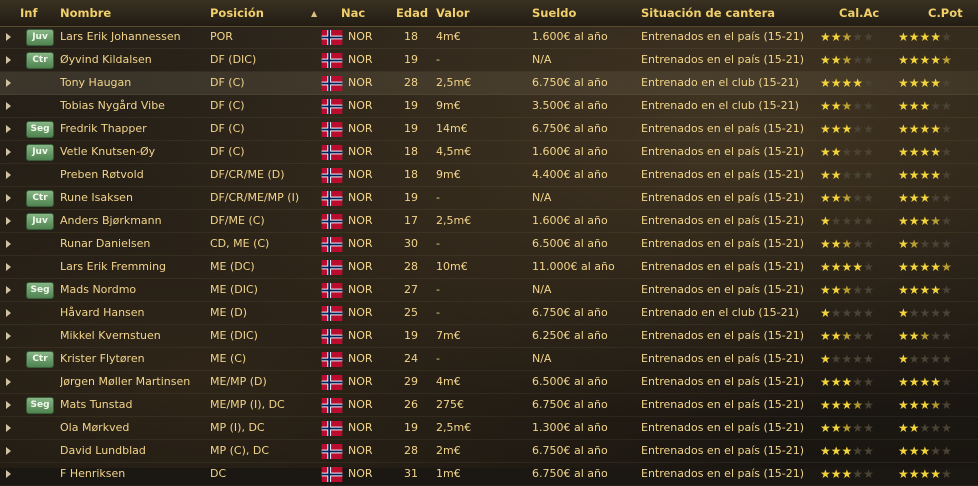 This screenshot has width=978, height=486. I want to click on player-salary: 1.600€ al año, so click(570, 220).